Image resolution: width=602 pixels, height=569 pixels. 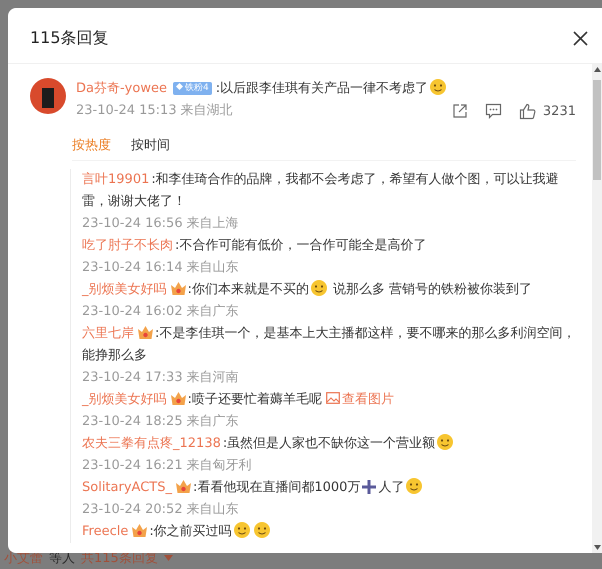 I want to click on avatar, so click(x=48, y=96).